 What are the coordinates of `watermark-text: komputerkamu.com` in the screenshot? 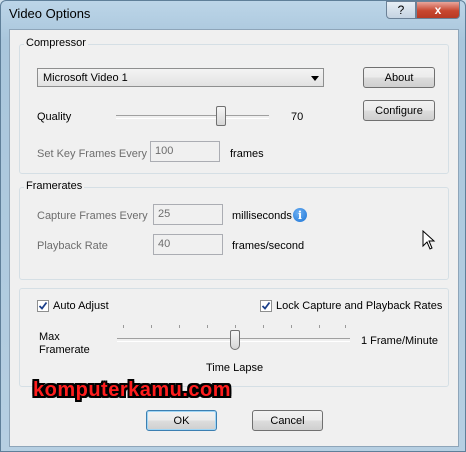 It's located at (132, 390).